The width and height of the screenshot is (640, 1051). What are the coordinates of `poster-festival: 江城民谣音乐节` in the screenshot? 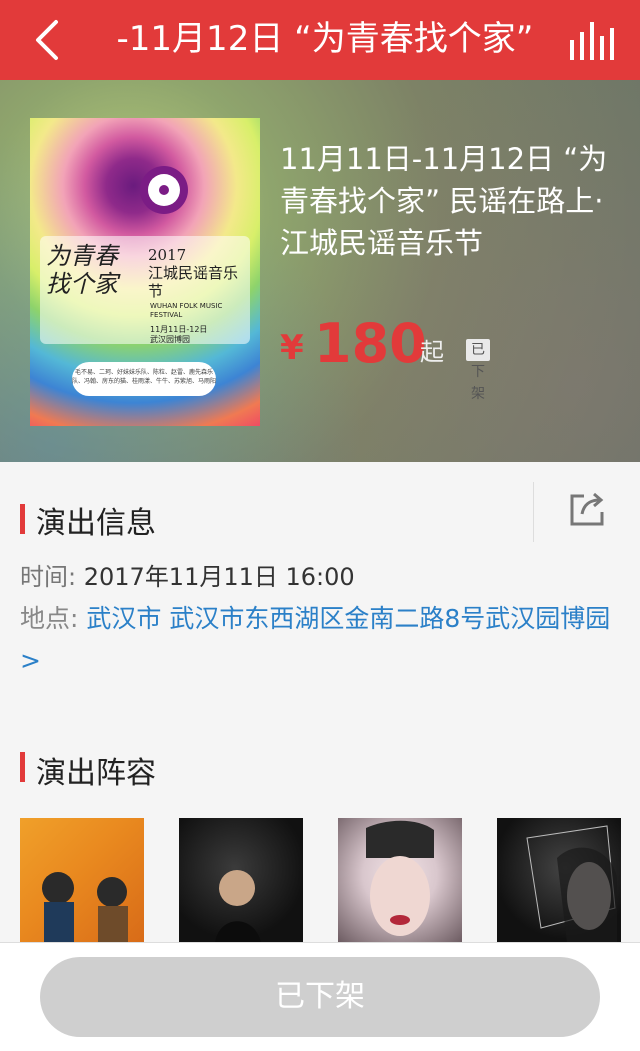 It's located at (193, 282).